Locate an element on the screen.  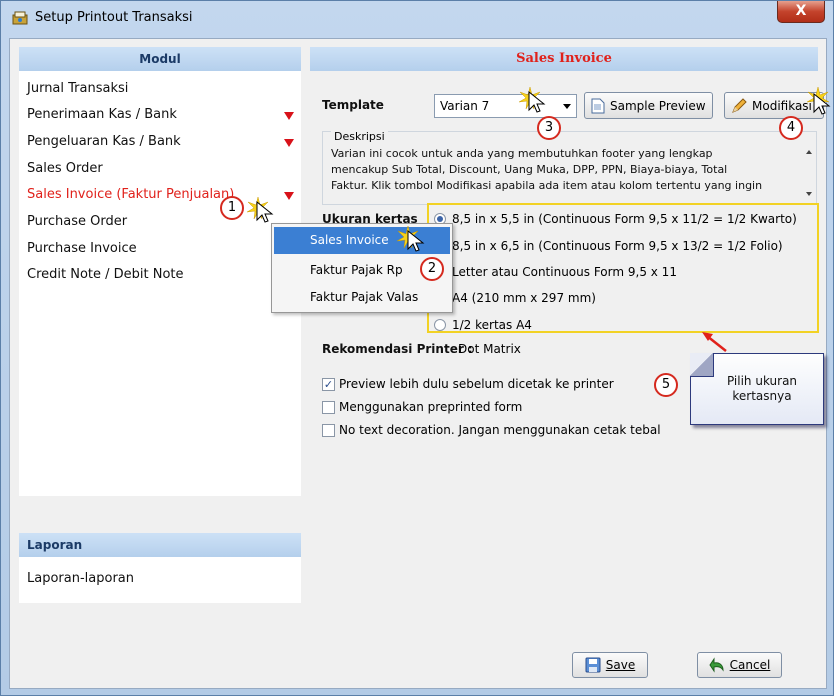
preprinted-form-checkbox: Menggunakan preprinted form is located at coordinates (422, 407).